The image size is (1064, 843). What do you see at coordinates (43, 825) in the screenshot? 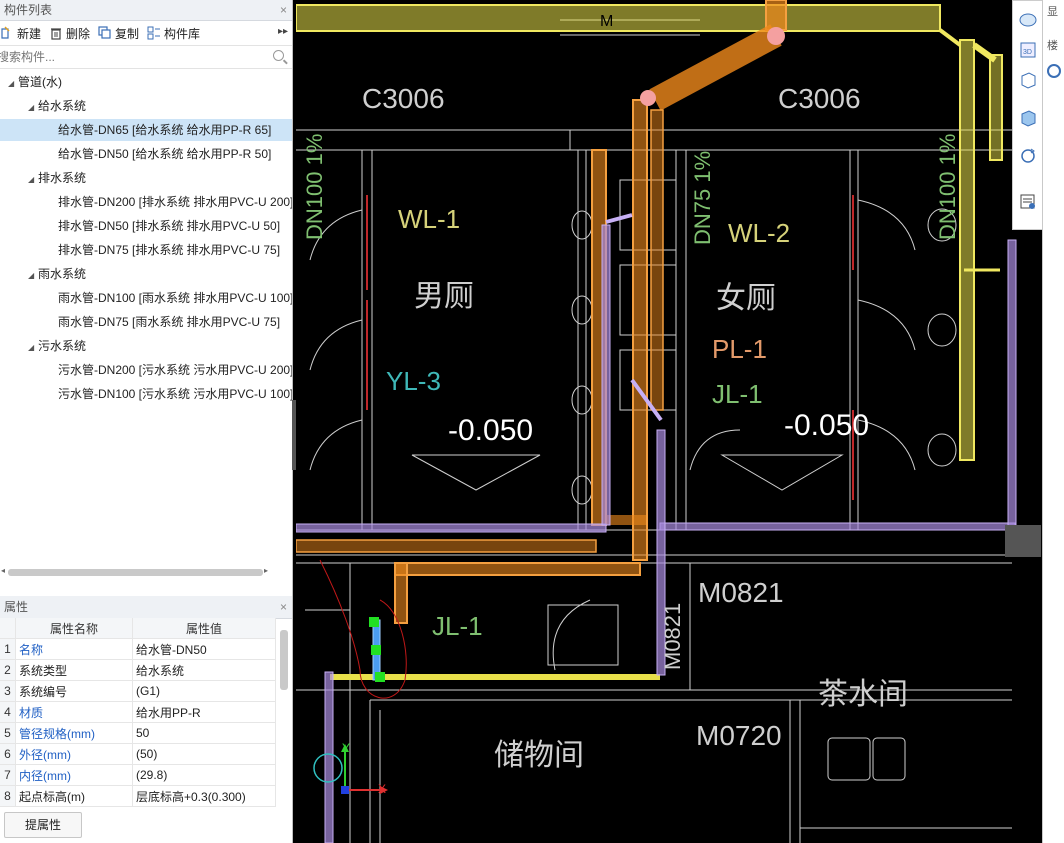
I see `extract-properties-button: 提属性` at bounding box center [43, 825].